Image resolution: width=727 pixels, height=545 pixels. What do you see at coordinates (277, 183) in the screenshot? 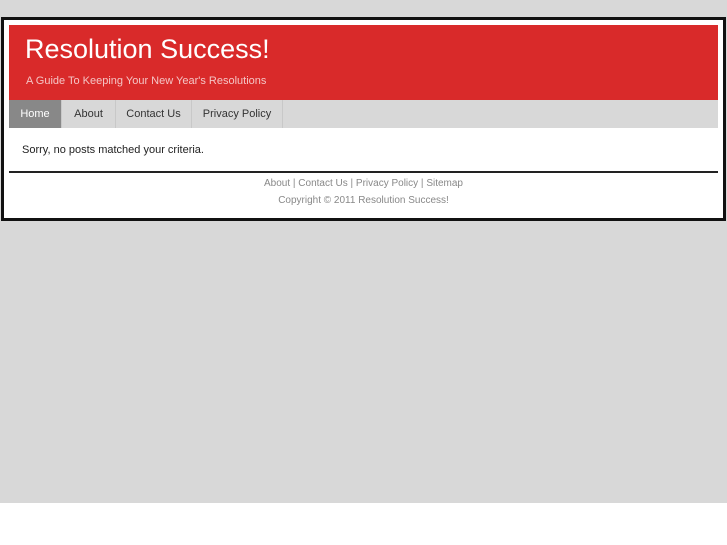
I see `footer-link-about: About` at bounding box center [277, 183].